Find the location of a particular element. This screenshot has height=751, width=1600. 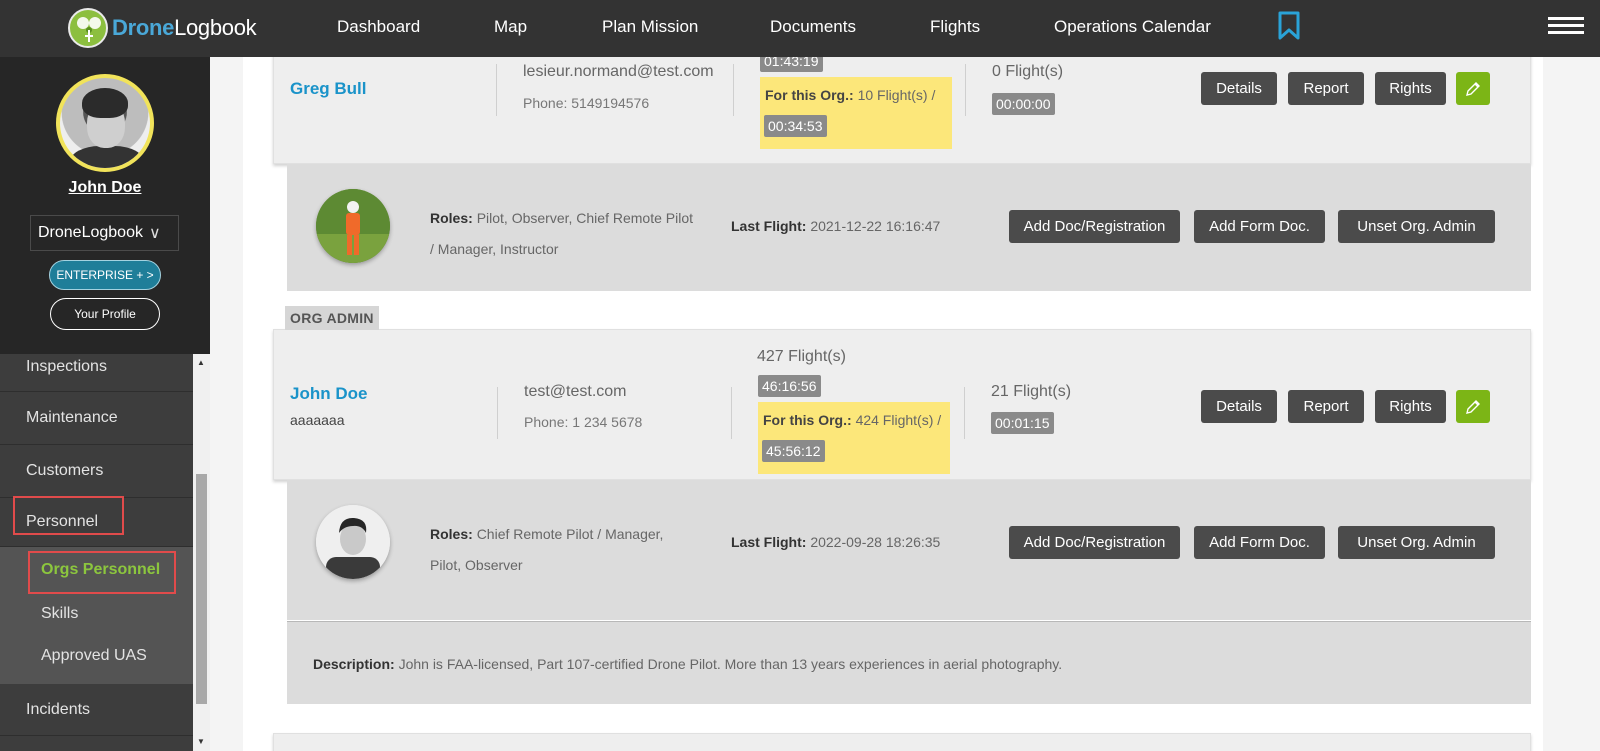

hamburger-menu-icon is located at coordinates (1566, 26).